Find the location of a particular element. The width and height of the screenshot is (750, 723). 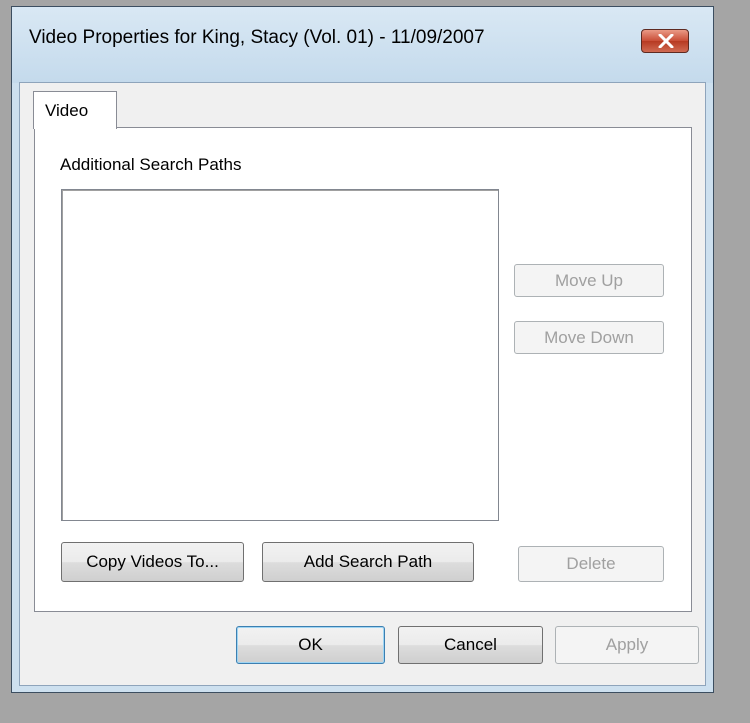

ok-button: OK is located at coordinates (310, 645).